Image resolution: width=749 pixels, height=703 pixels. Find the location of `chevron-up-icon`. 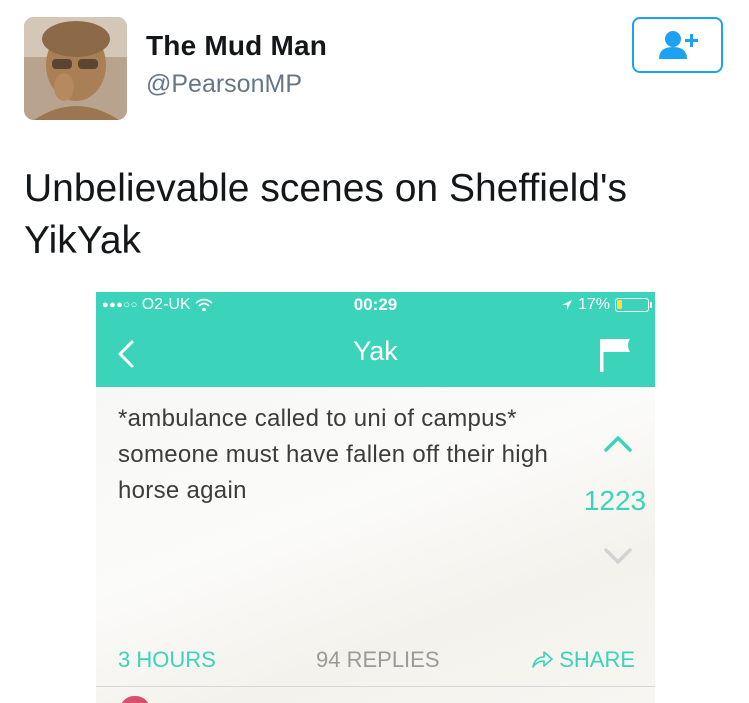

chevron-up-icon is located at coordinates (618, 444).